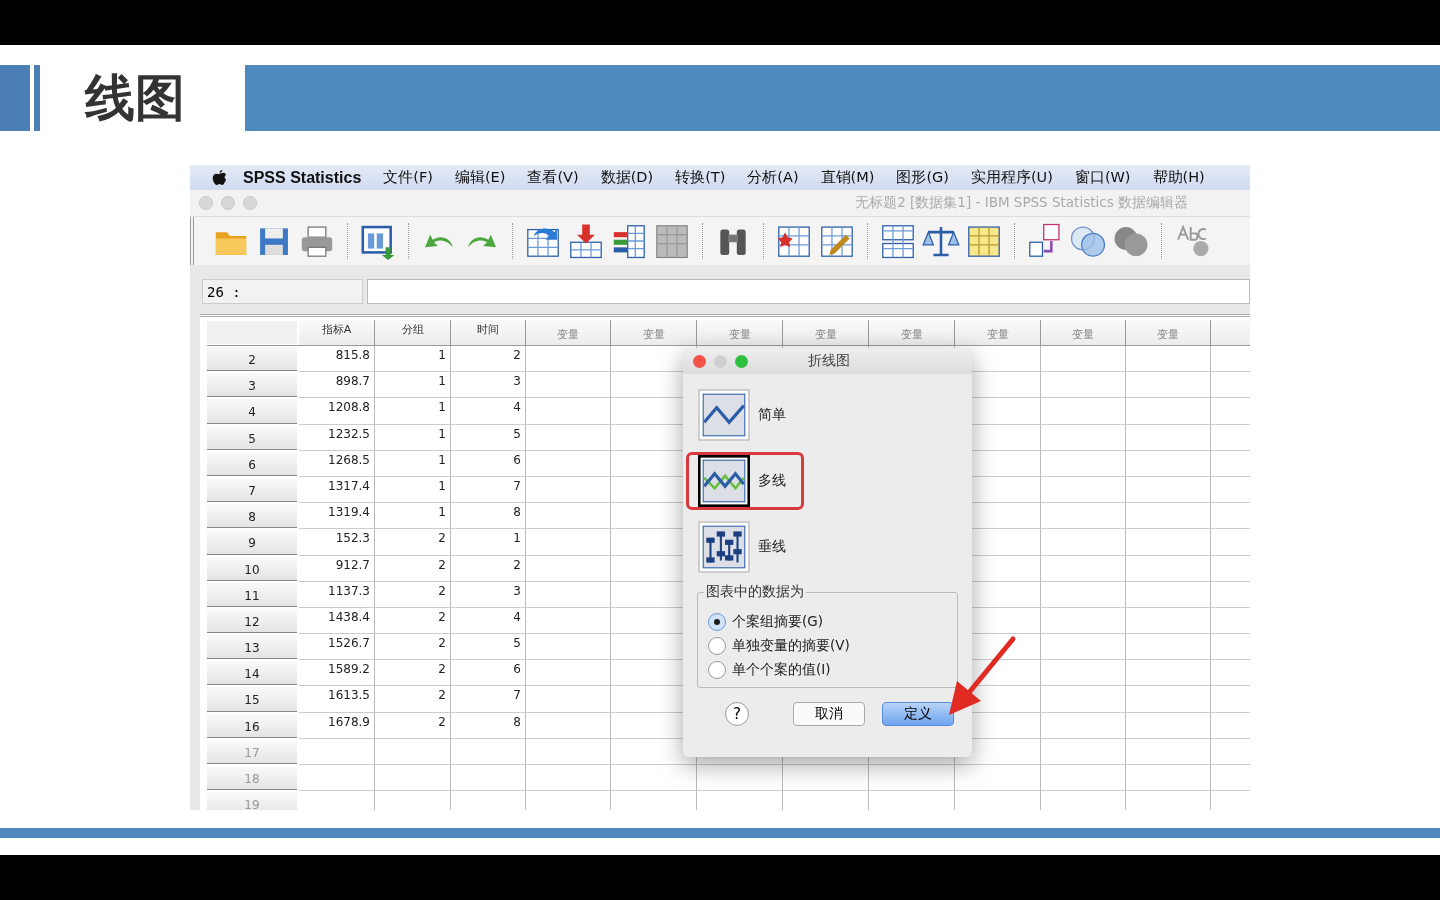 The width and height of the screenshot is (1440, 900). Describe the element at coordinates (15, 98) in the screenshot. I see `accent-block` at that location.